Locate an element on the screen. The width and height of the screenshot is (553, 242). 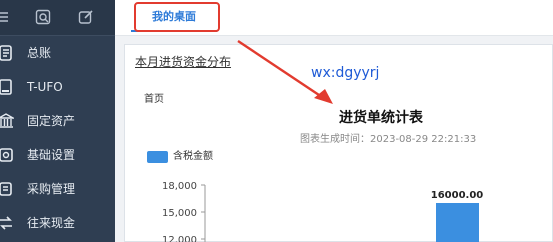
image-icon is located at coordinates (43, 17).